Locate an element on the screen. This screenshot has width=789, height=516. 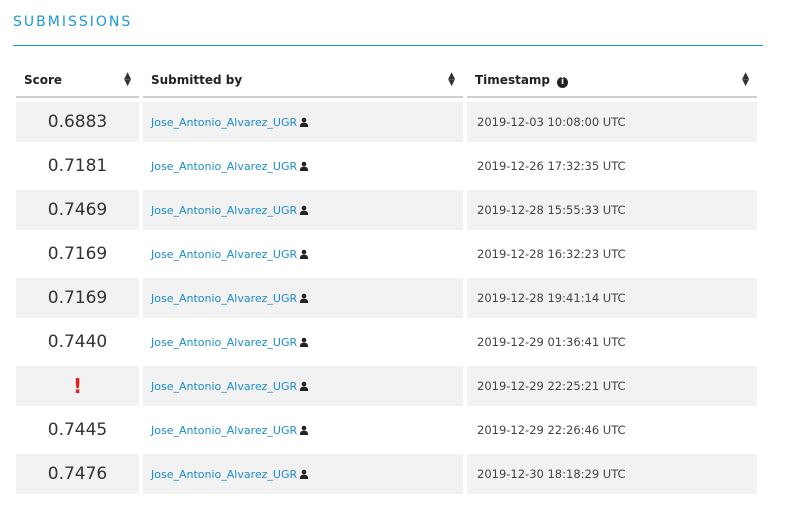
timestamp-cell: 2019-12-28 16:32:23 UTC is located at coordinates (612, 254).